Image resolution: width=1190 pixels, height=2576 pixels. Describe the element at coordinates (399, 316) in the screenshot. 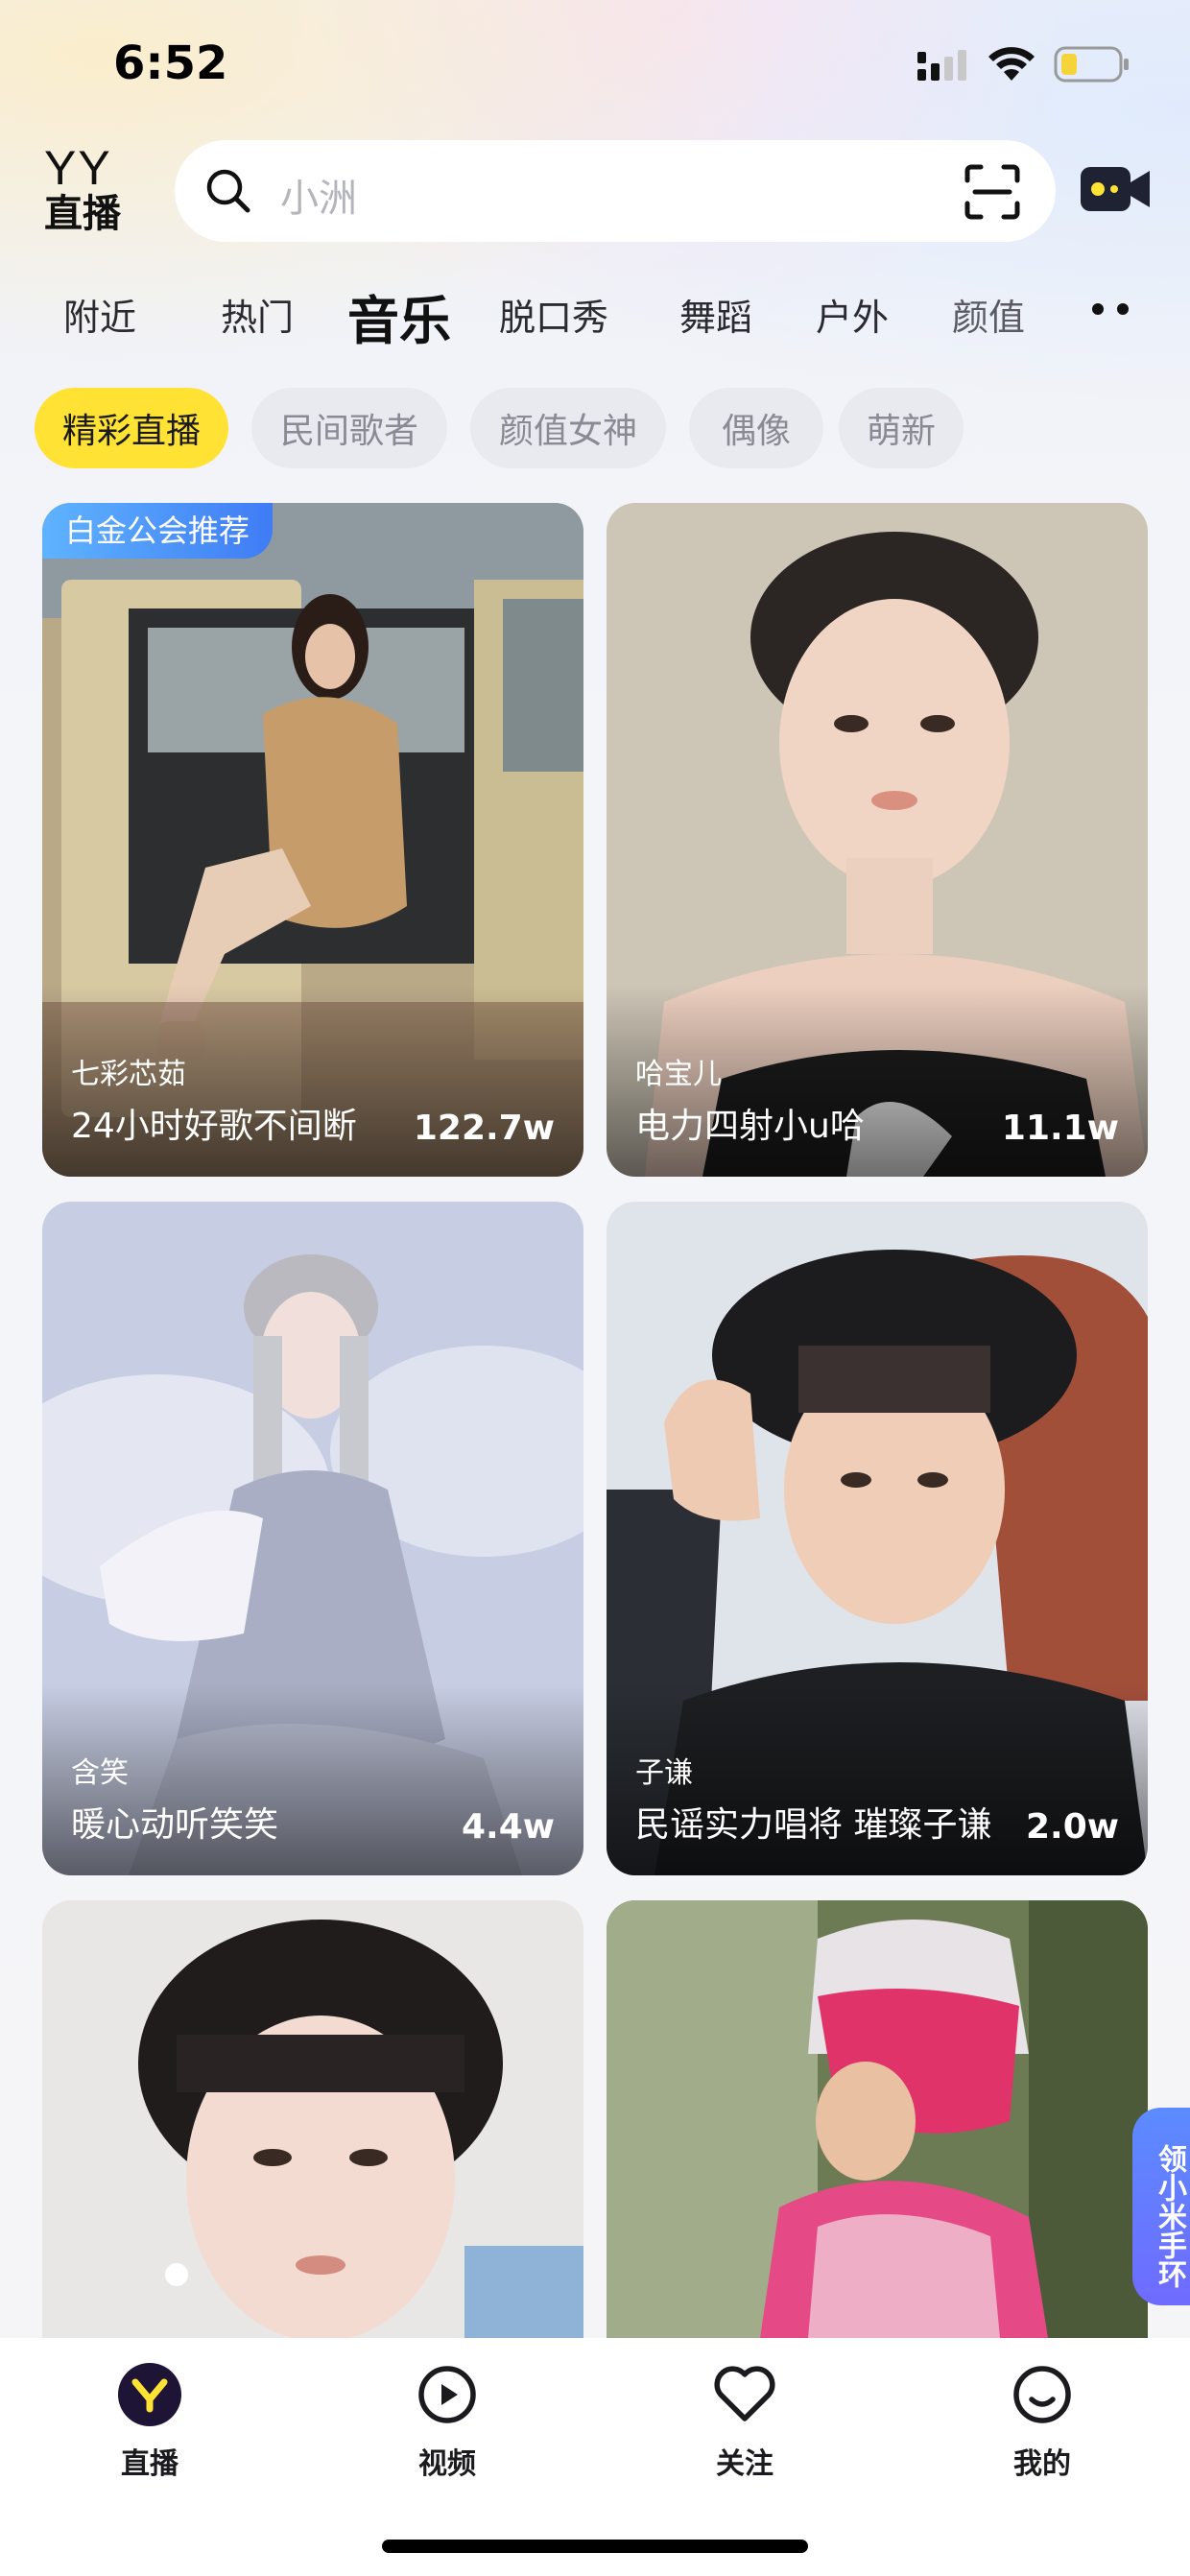

I see `tab-music: 音乐` at that location.